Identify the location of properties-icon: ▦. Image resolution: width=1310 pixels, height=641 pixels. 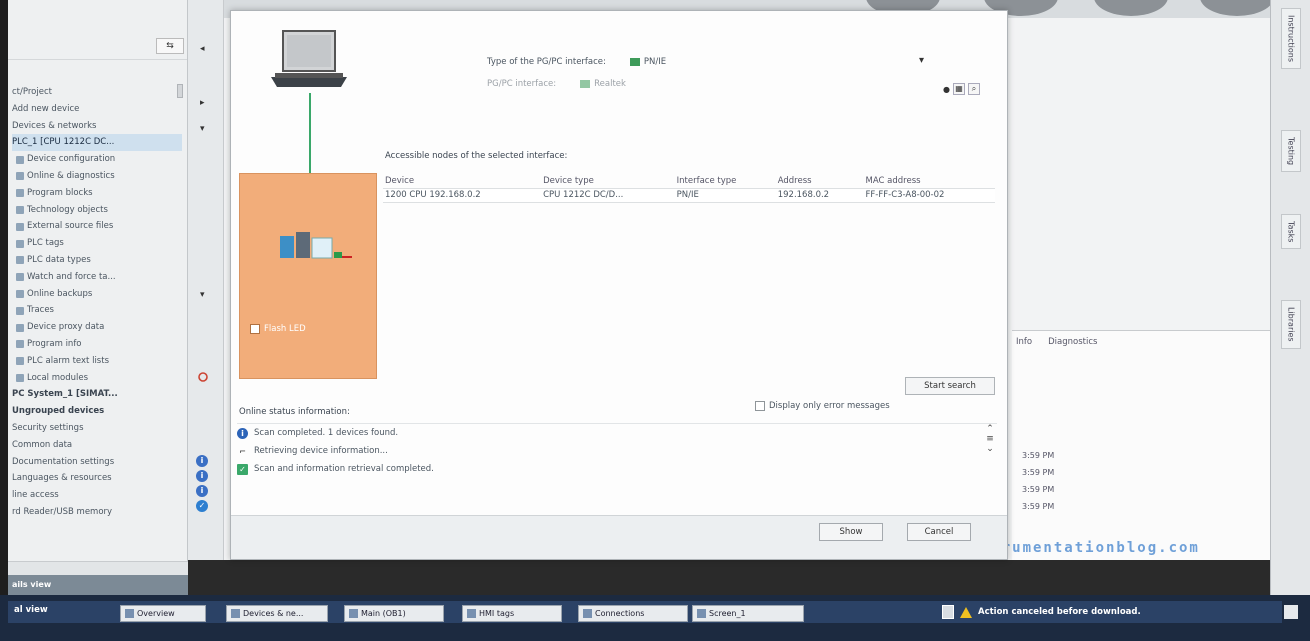
(958, 89).